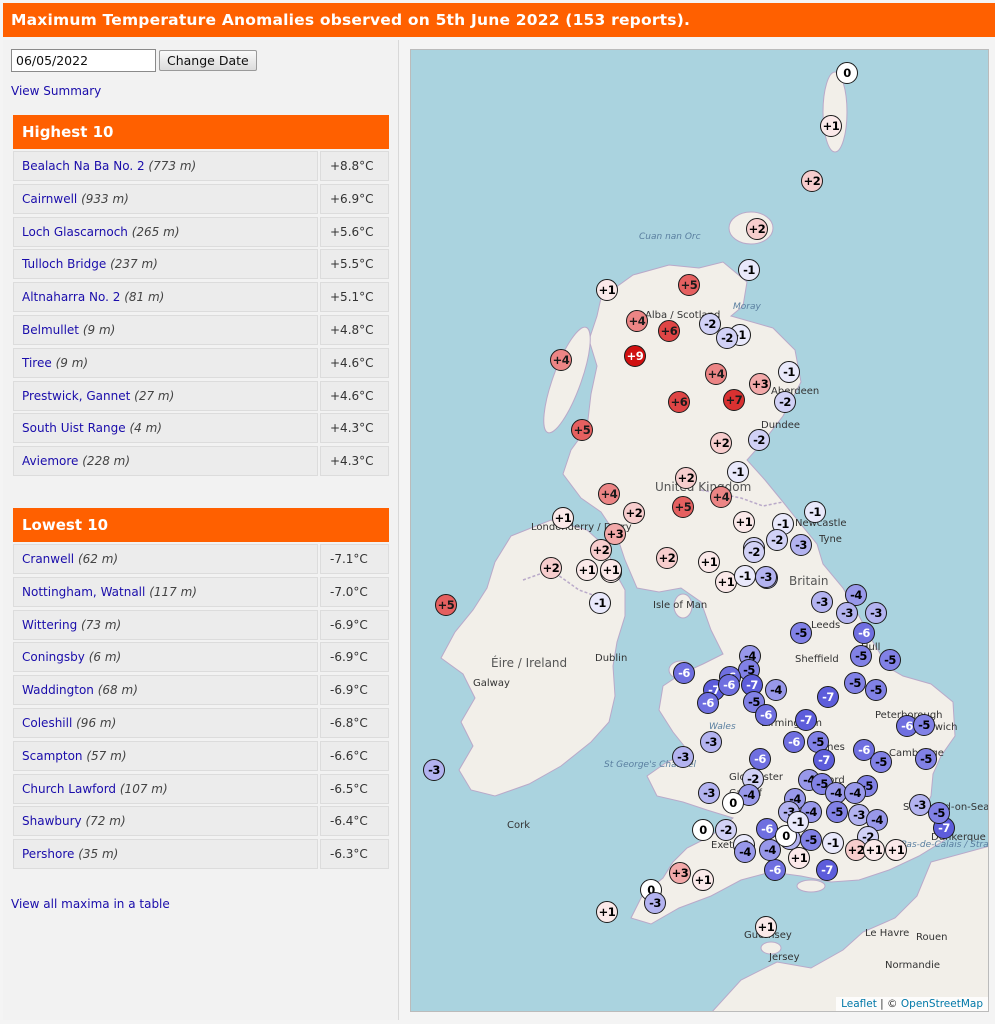  Describe the element at coordinates (680, 873) in the screenshot. I see `anomaly-marker: +3` at that location.